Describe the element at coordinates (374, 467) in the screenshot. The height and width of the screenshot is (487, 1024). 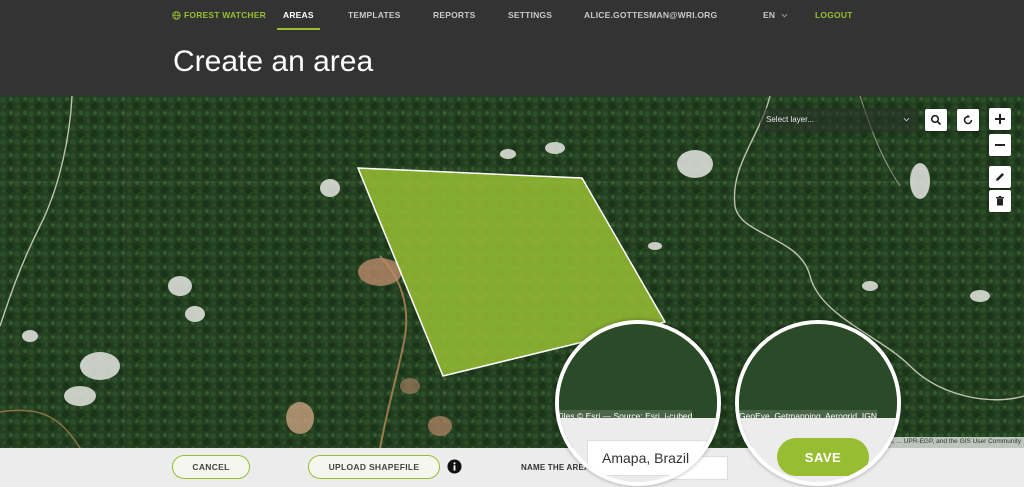
I see `upload-shapefile-button: UPLOAD SHAPEFILE` at that location.